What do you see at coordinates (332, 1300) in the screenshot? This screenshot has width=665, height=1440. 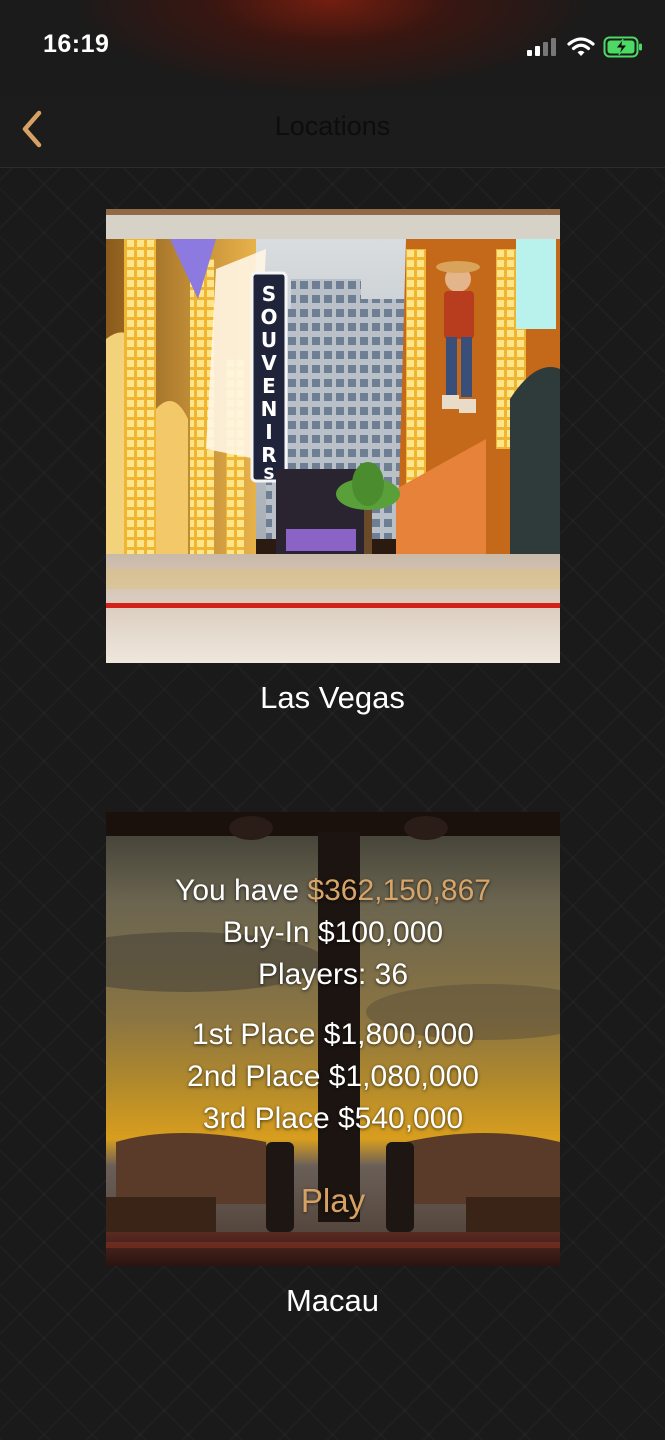 I see `location-name-macau: Macau` at bounding box center [332, 1300].